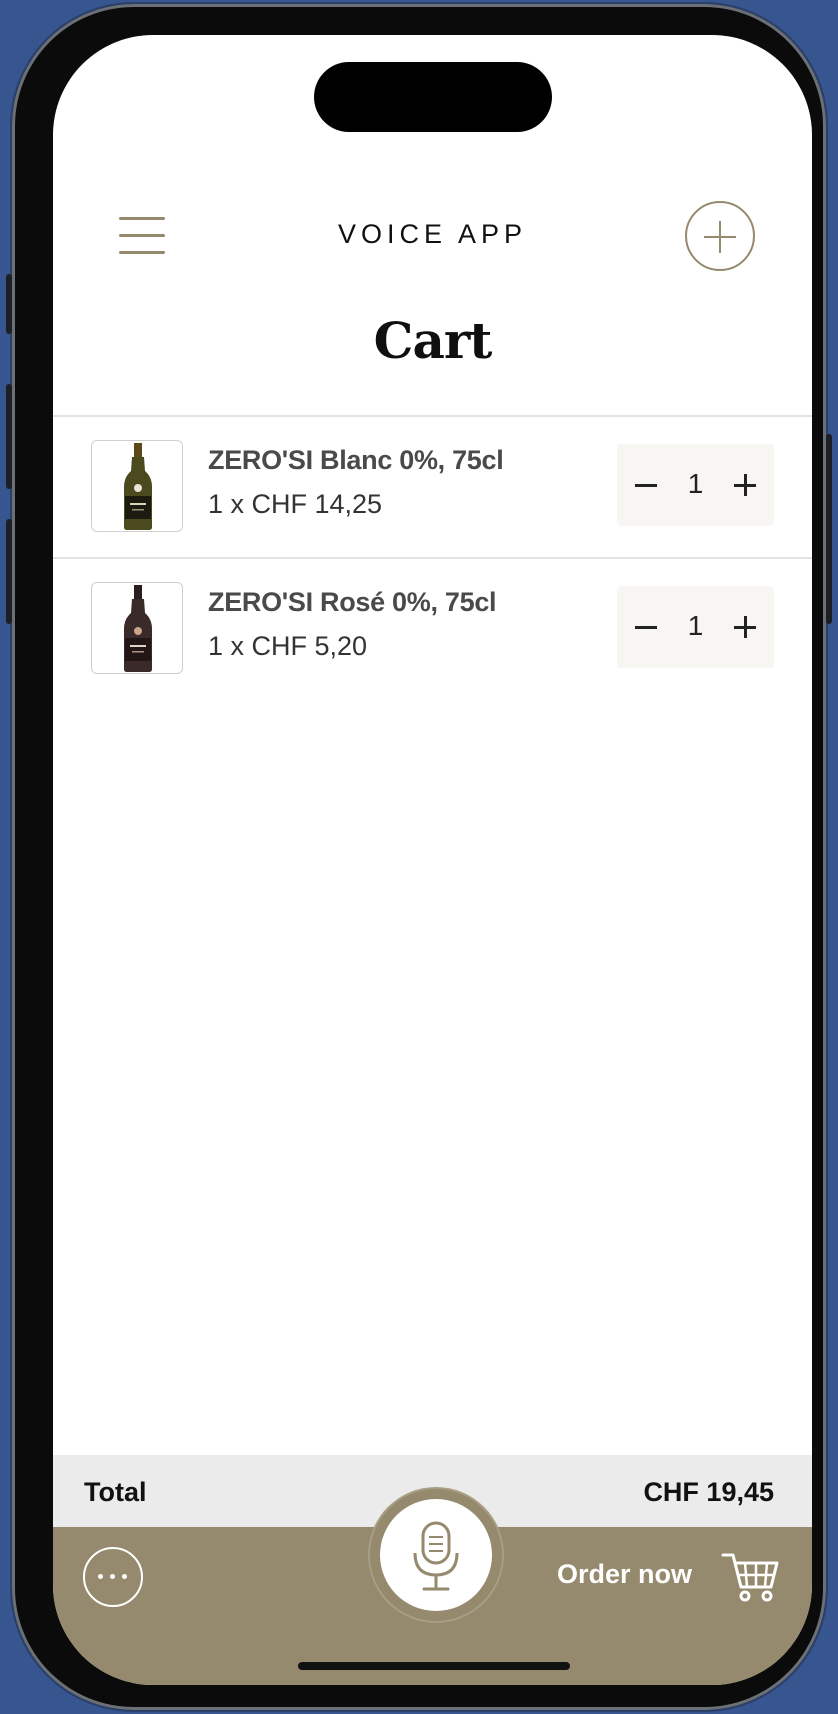 This screenshot has height=1714, width=838. What do you see at coordinates (432, 487) in the screenshot?
I see `cart-item-row: ZERO'SI Blanc 0%, 75cl 1 x CHF 14,25 1` at bounding box center [432, 487].